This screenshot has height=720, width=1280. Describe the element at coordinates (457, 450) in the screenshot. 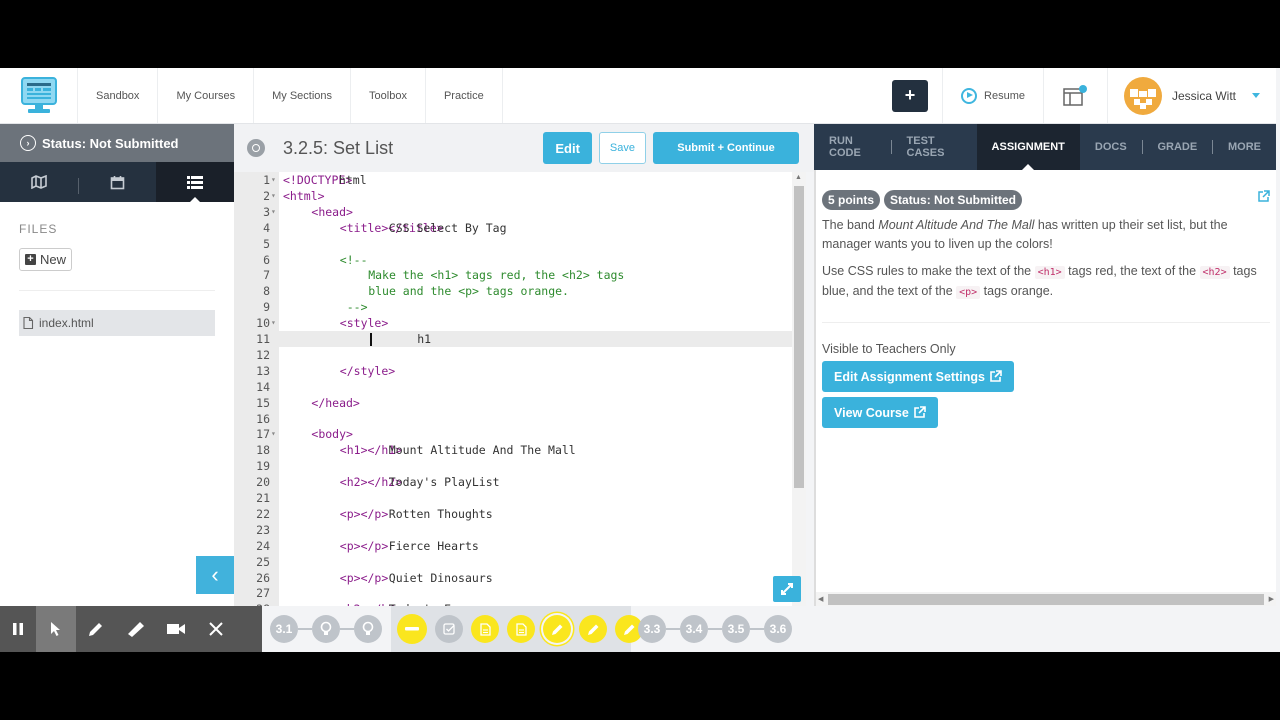

I see `code-text: <h1> Mount Altitude And The Mall </h1>` at that location.